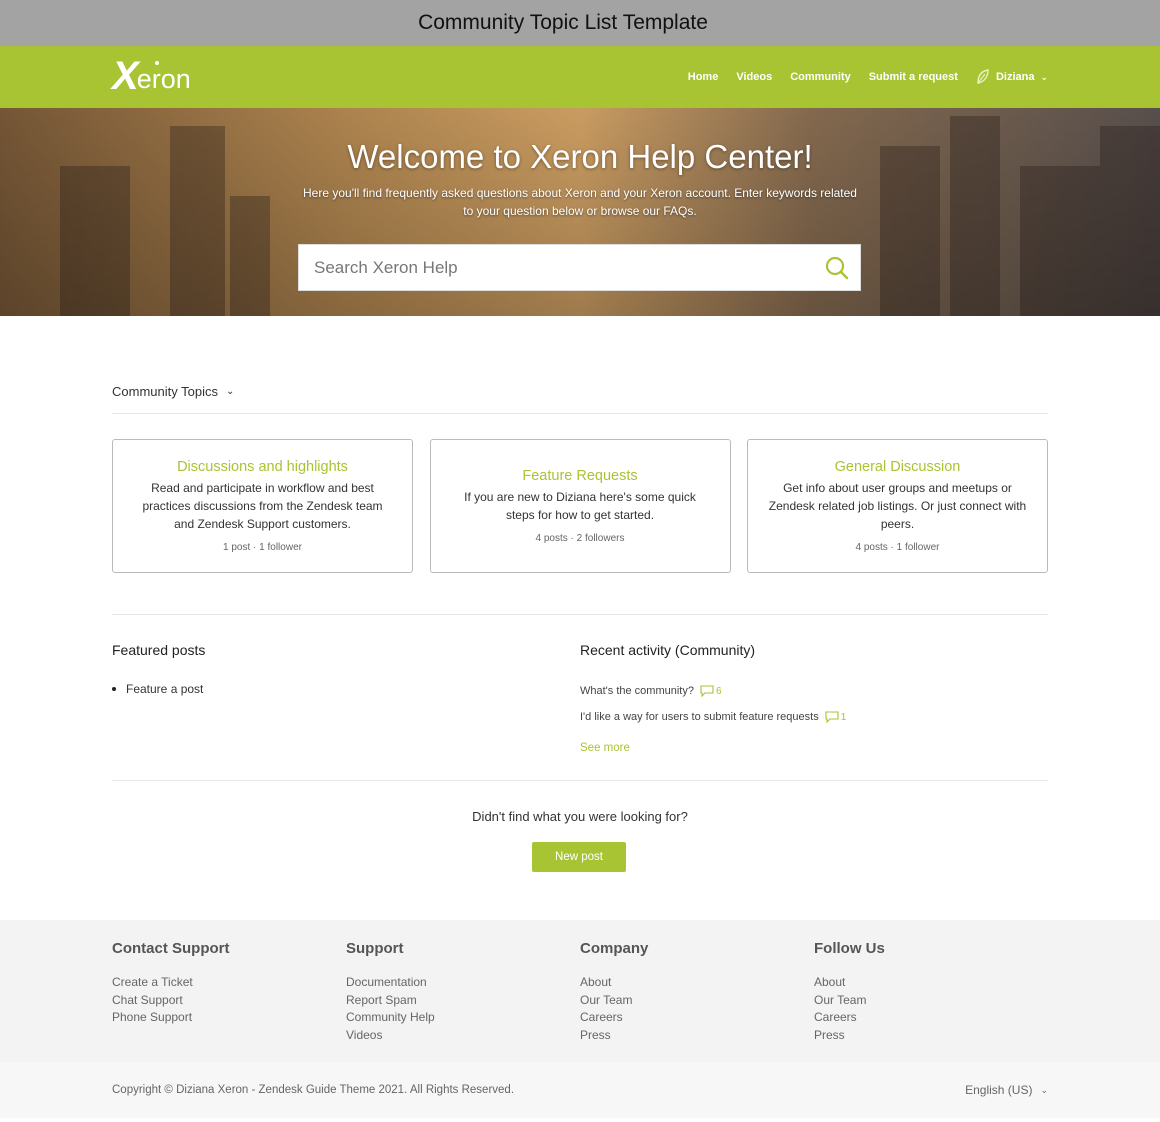 Image resolution: width=1160 pixels, height=1122 pixels. I want to click on footer-column-title: Contact Support, so click(171, 948).